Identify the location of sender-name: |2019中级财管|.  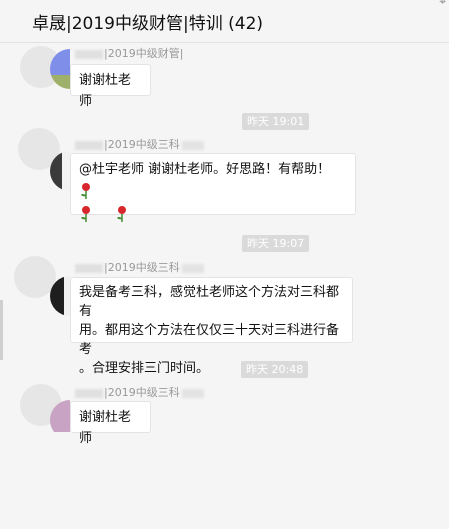
(129, 53).